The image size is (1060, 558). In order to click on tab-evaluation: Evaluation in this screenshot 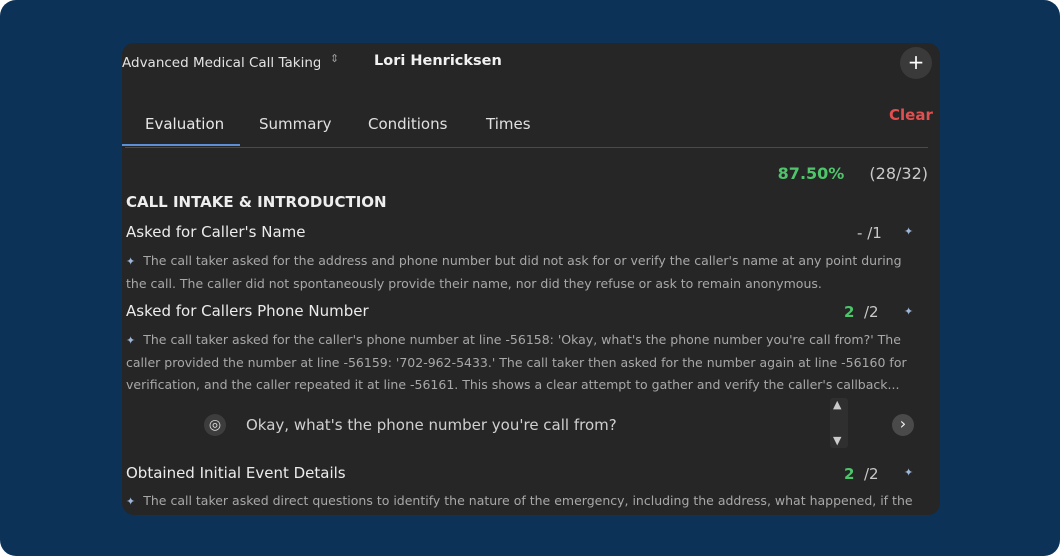, I will do `click(184, 130)`.